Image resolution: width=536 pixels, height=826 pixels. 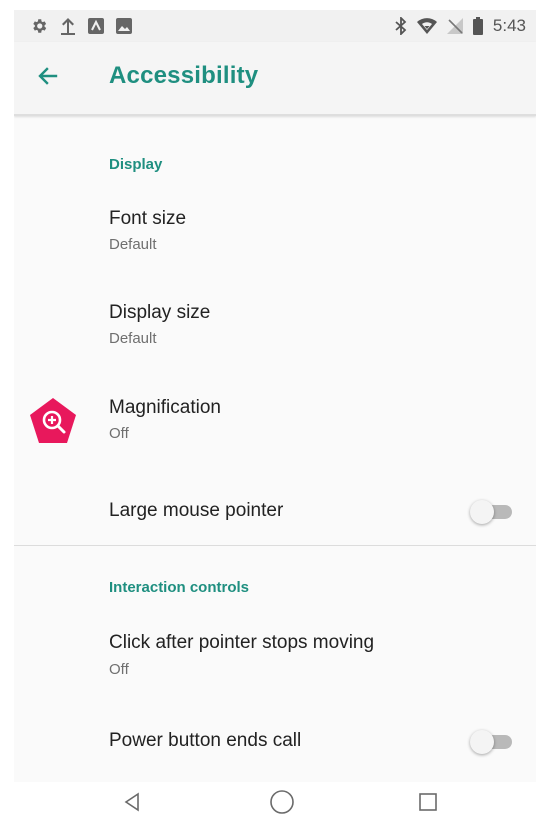 I want to click on power-button-toggle, so click(x=492, y=742).